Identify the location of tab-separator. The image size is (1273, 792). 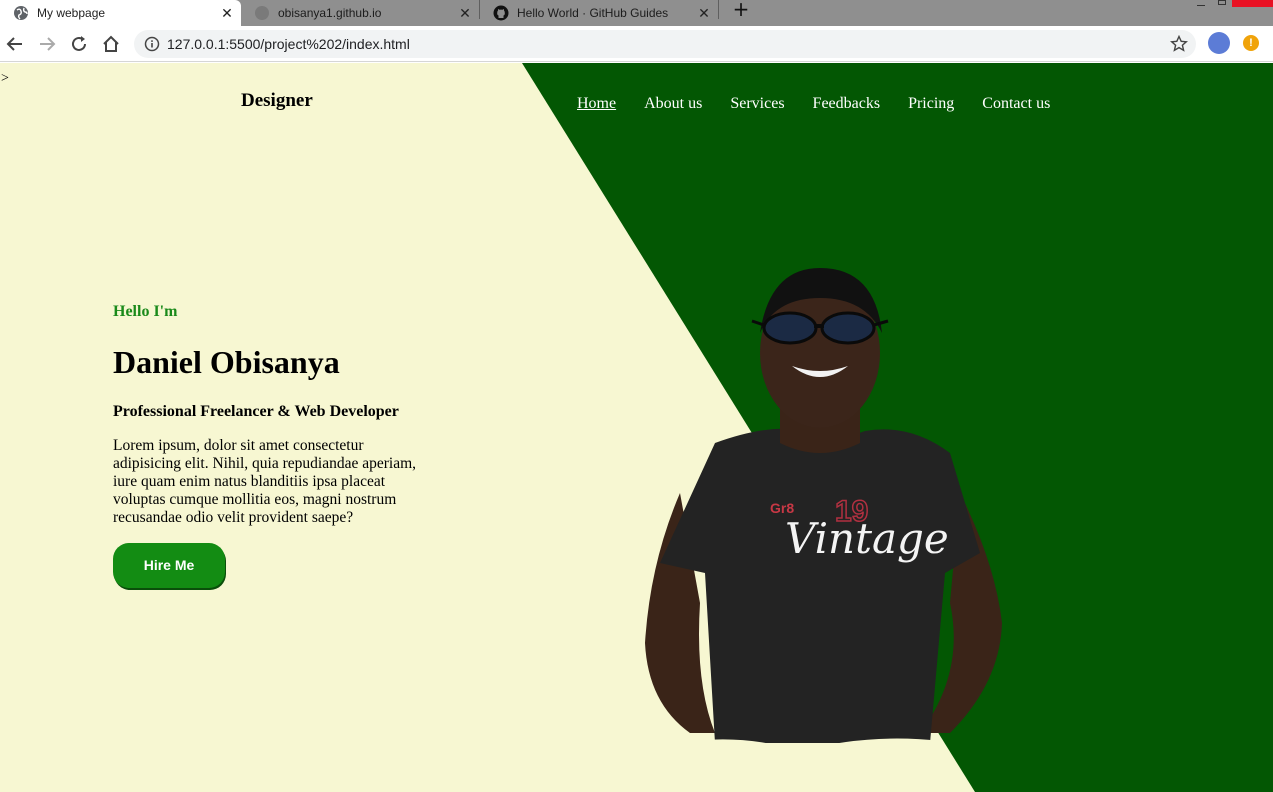
(718, 9).